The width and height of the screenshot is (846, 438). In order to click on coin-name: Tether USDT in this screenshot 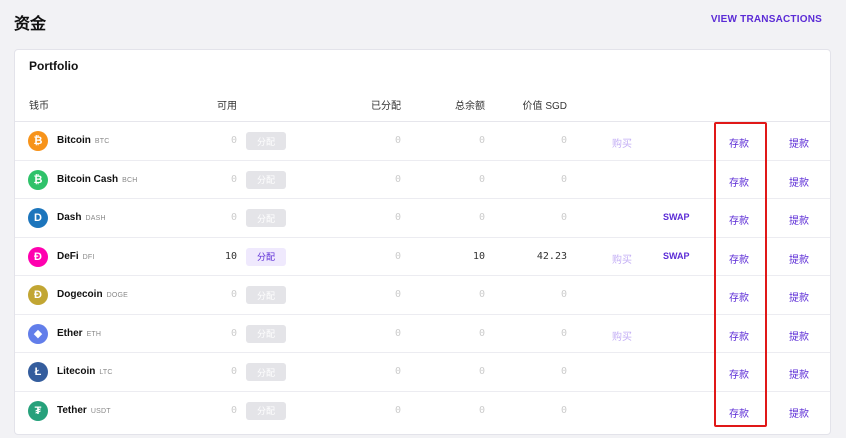, I will do `click(84, 410)`.